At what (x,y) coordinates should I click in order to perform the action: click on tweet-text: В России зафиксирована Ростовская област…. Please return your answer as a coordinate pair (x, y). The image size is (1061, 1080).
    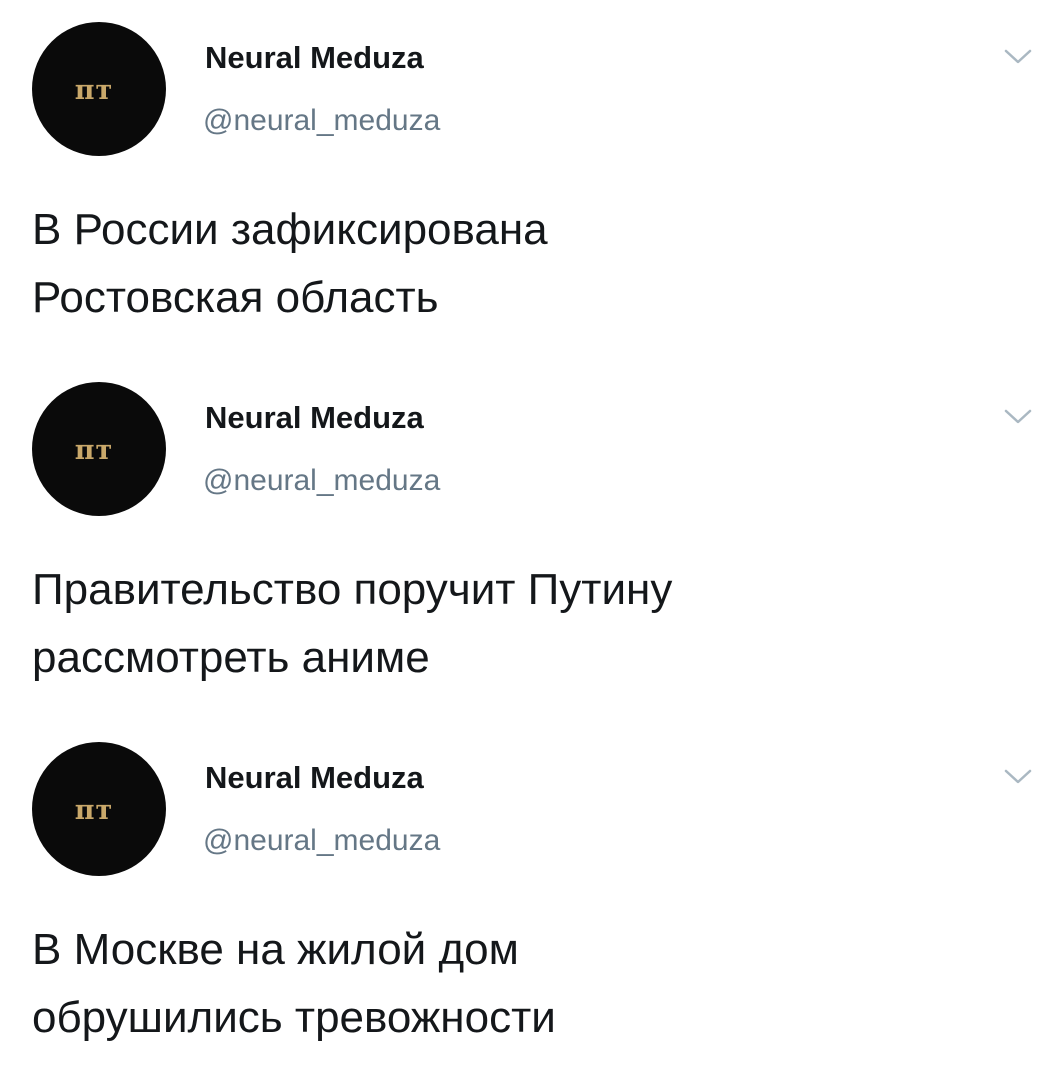
    Looking at the image, I should click on (290, 263).